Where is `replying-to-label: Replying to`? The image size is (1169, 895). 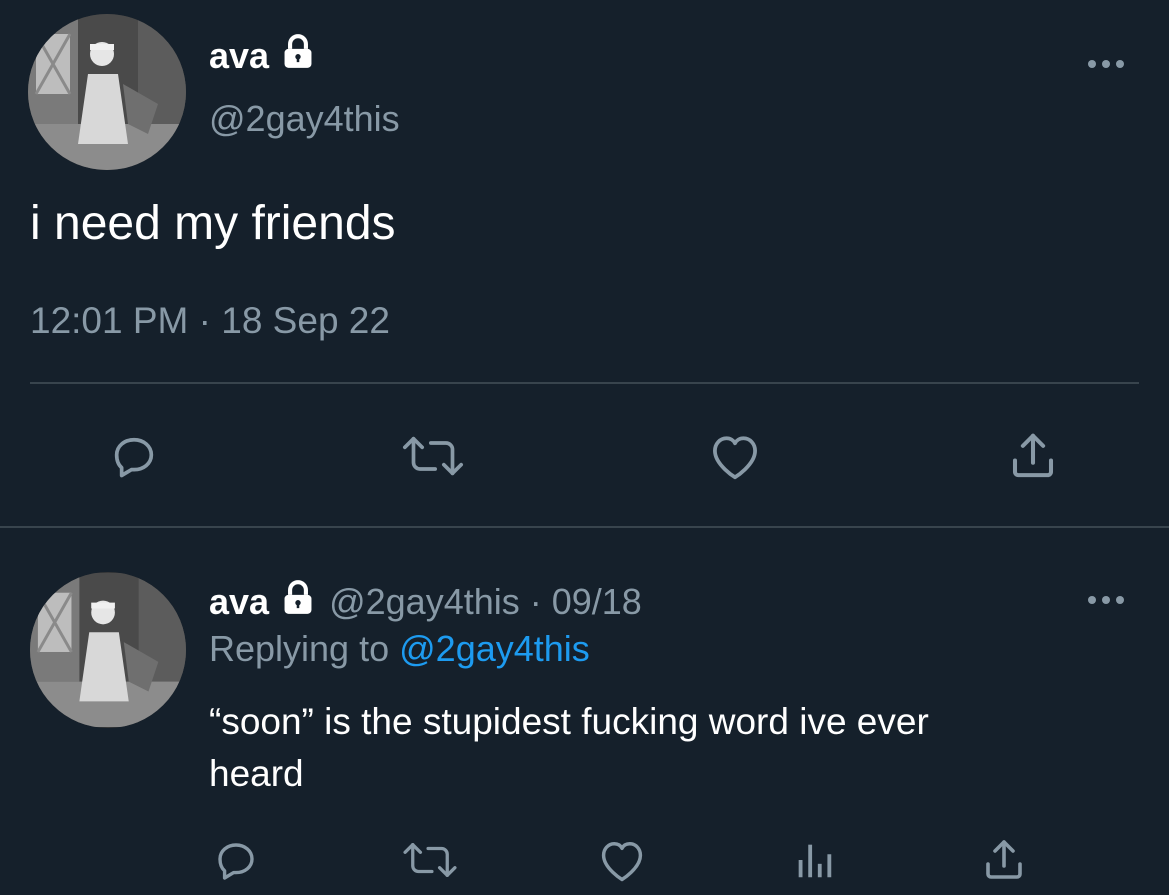 replying-to-label: Replying to is located at coordinates (299, 648).